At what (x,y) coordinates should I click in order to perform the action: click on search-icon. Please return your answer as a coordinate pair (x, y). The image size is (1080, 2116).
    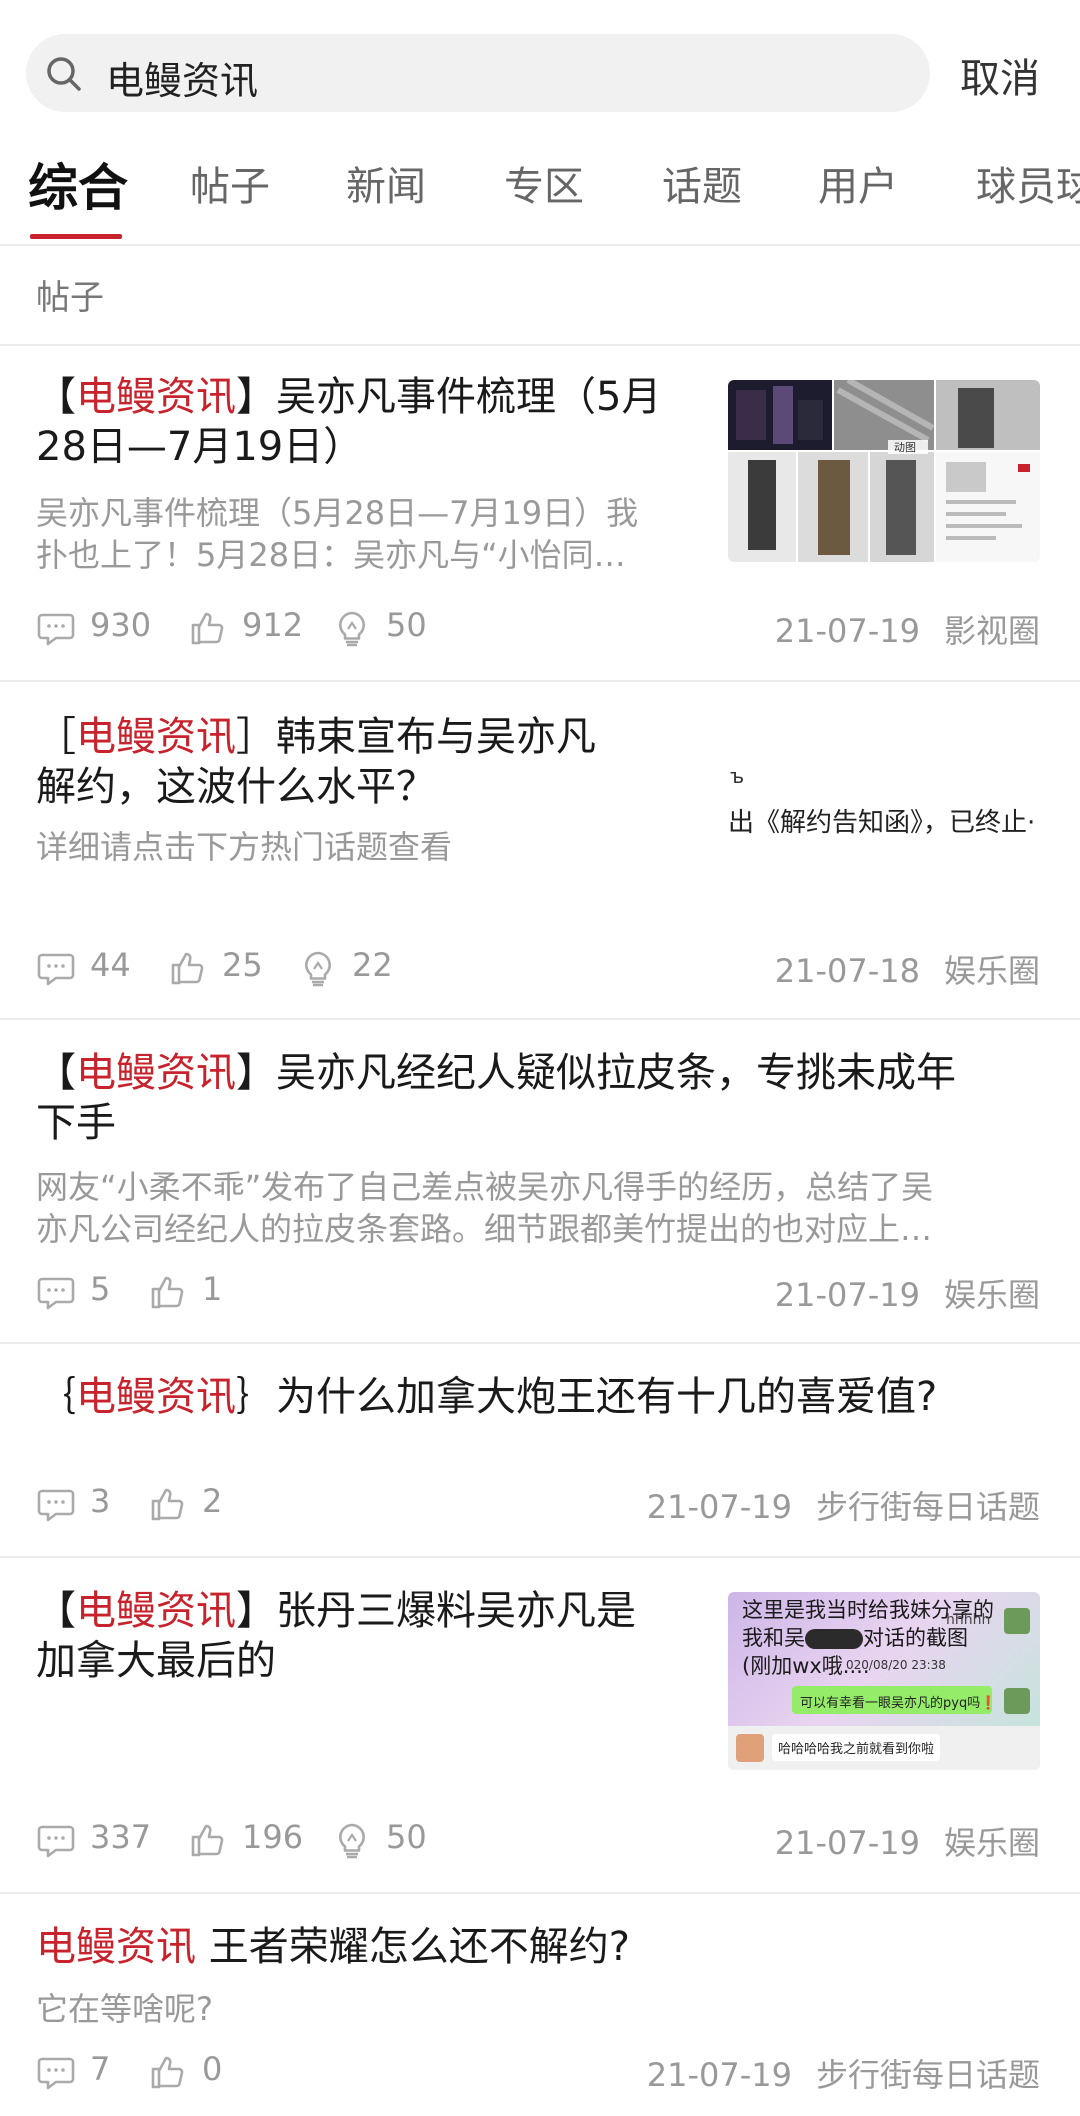
    Looking at the image, I should click on (64, 74).